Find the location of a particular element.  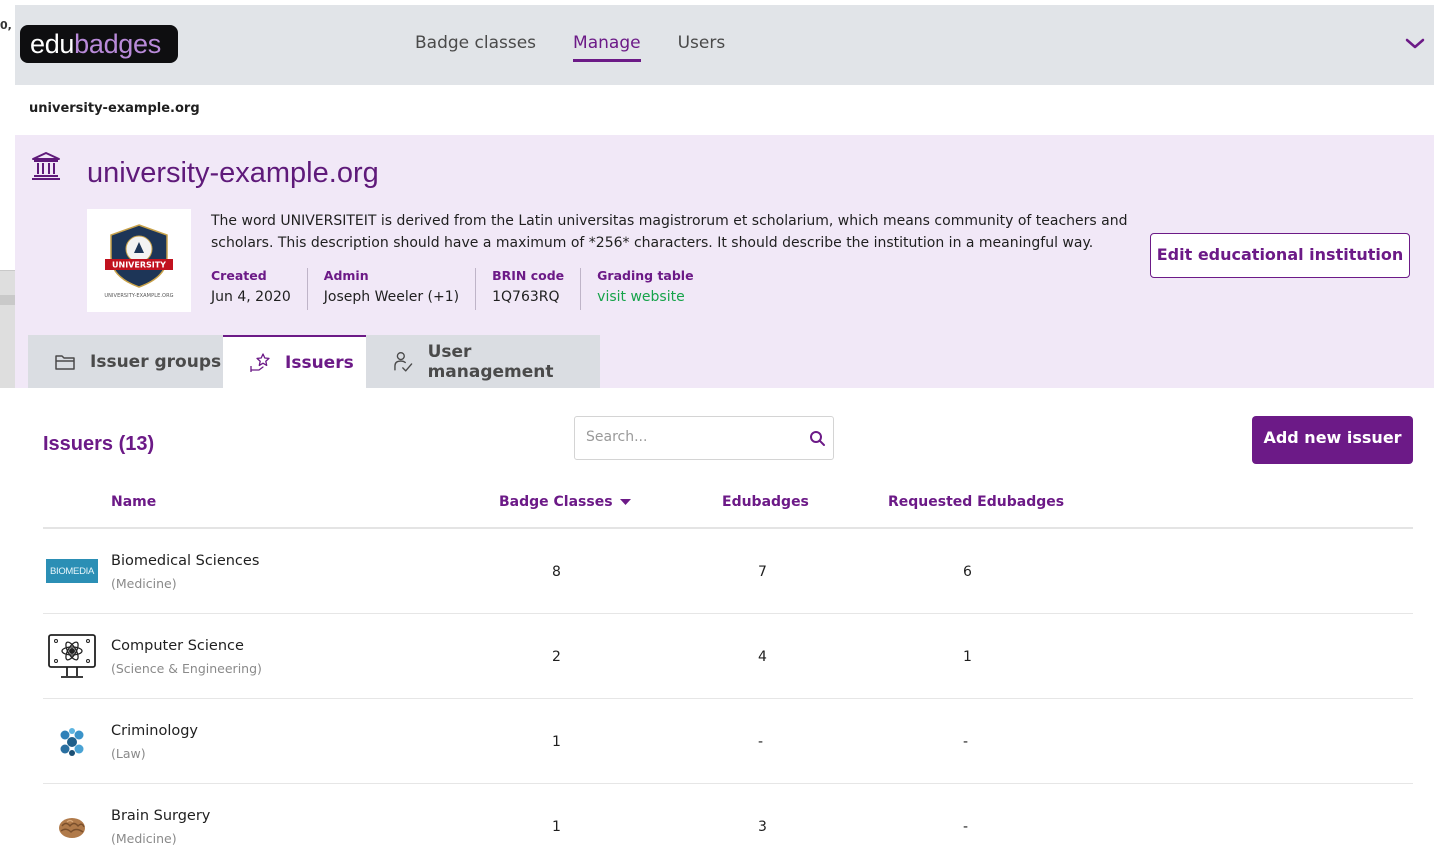

tab-issuer-groups-label: Issuer groups is located at coordinates (156, 361).